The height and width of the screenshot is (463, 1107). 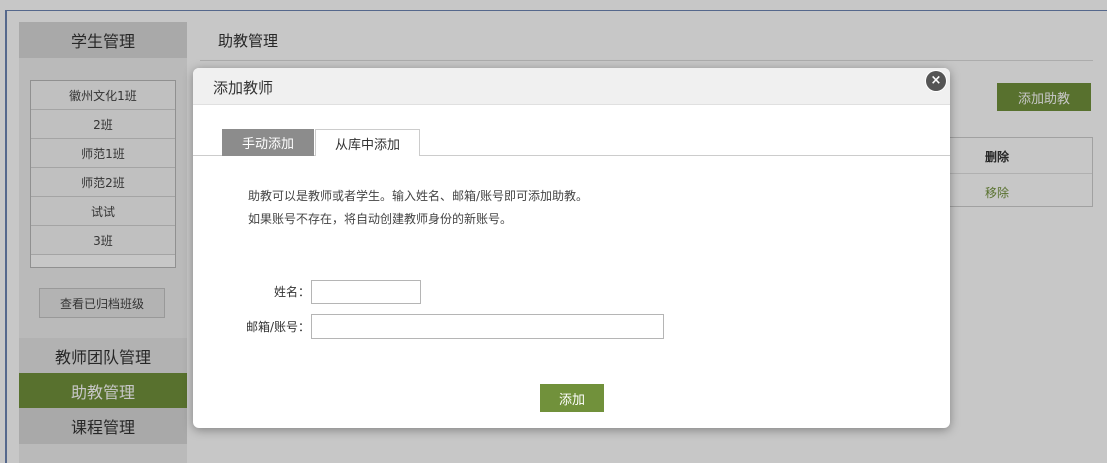 I want to click on name-input, so click(x=366, y=292).